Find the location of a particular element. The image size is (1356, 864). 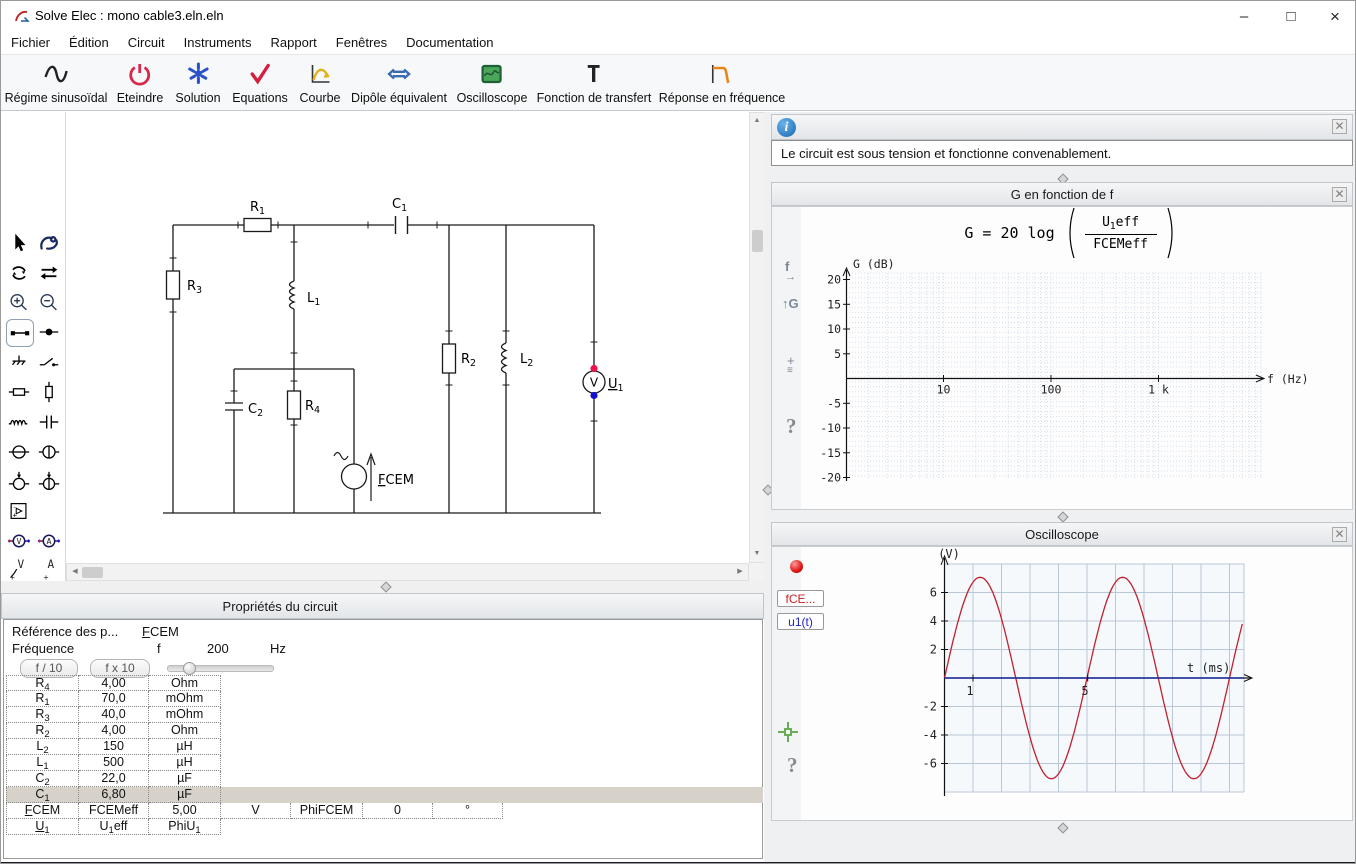

ammeter-tool: A is located at coordinates (49, 541).